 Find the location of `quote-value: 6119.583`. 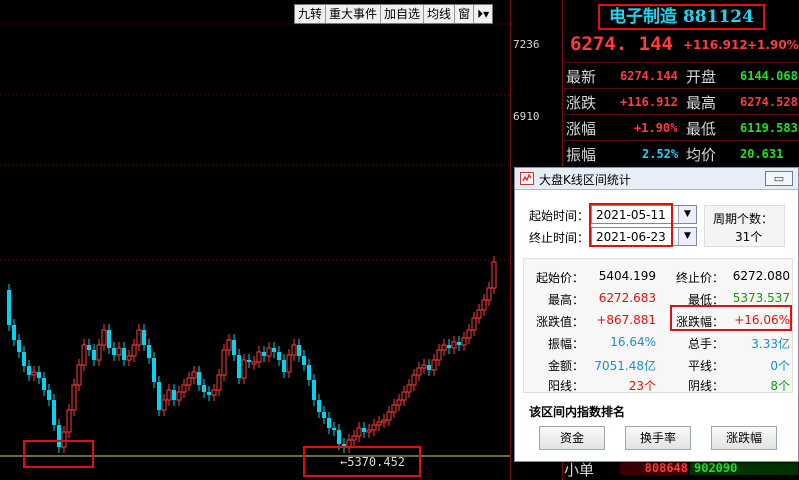

quote-value: 6119.583 is located at coordinates (769, 128).